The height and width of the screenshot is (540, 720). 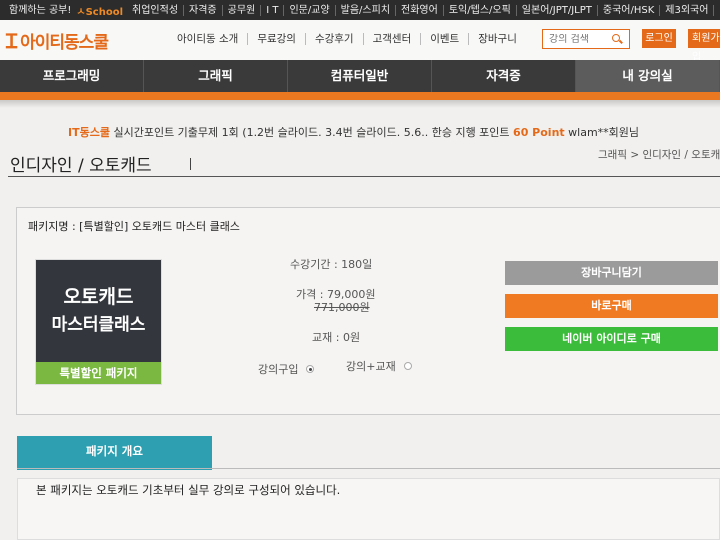 What do you see at coordinates (114, 453) in the screenshot?
I see `tab-package-overview: 패키지 개요` at bounding box center [114, 453].